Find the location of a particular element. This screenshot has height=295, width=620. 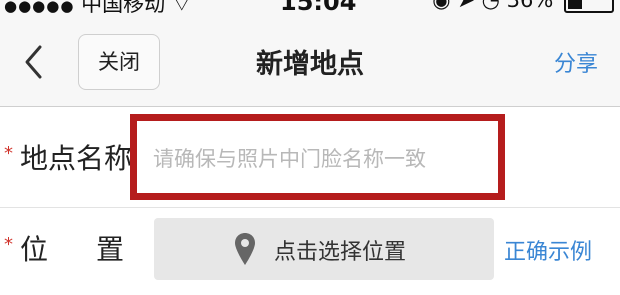

correct-example-link: 正确示例 is located at coordinates (548, 250).